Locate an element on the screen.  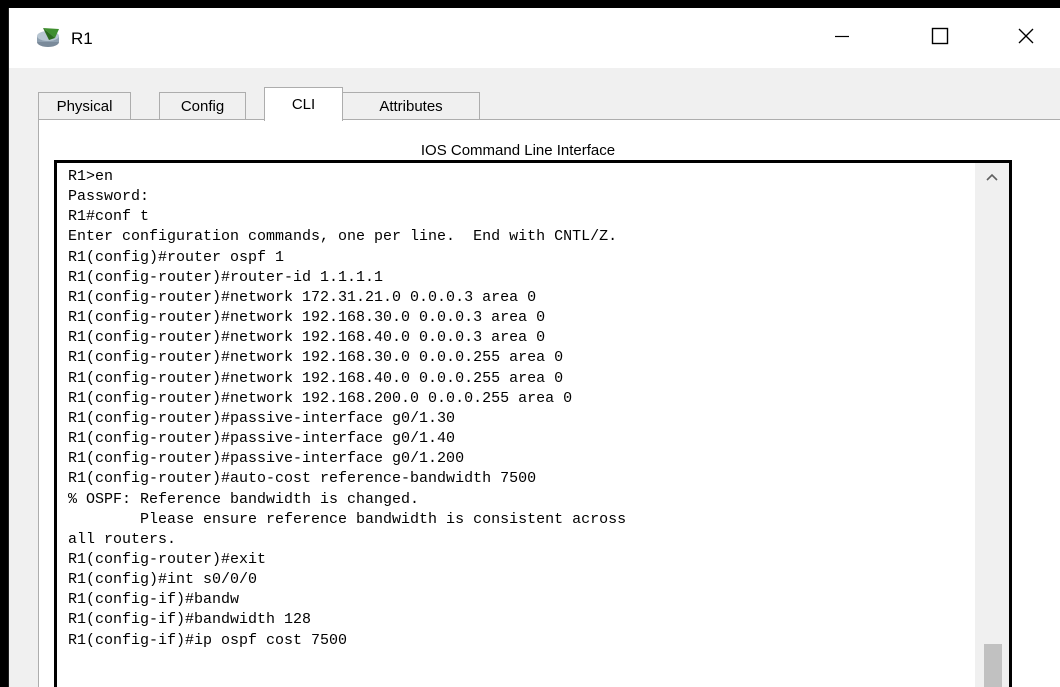
terminal-line: R1(config-if)#bandw is located at coordinates (154, 600).